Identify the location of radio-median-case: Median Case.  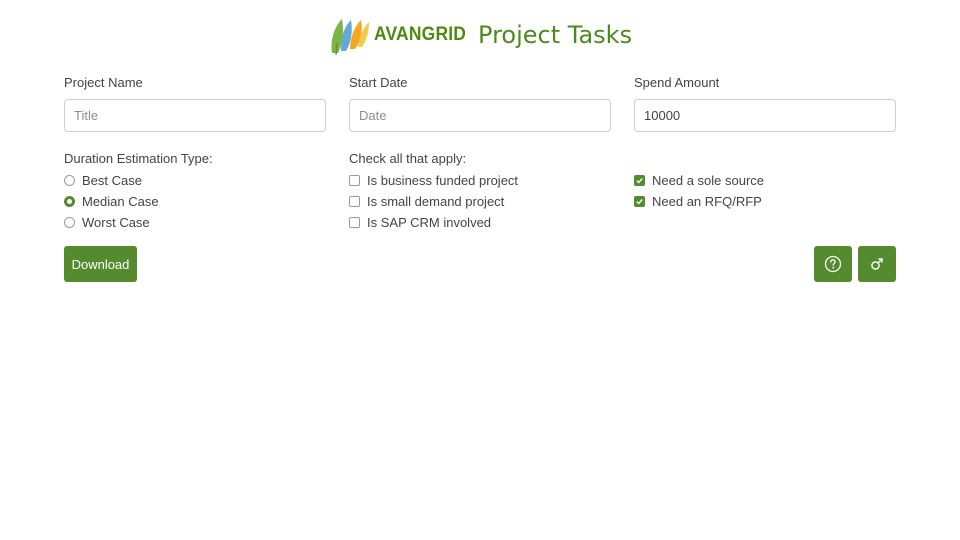
(111, 201).